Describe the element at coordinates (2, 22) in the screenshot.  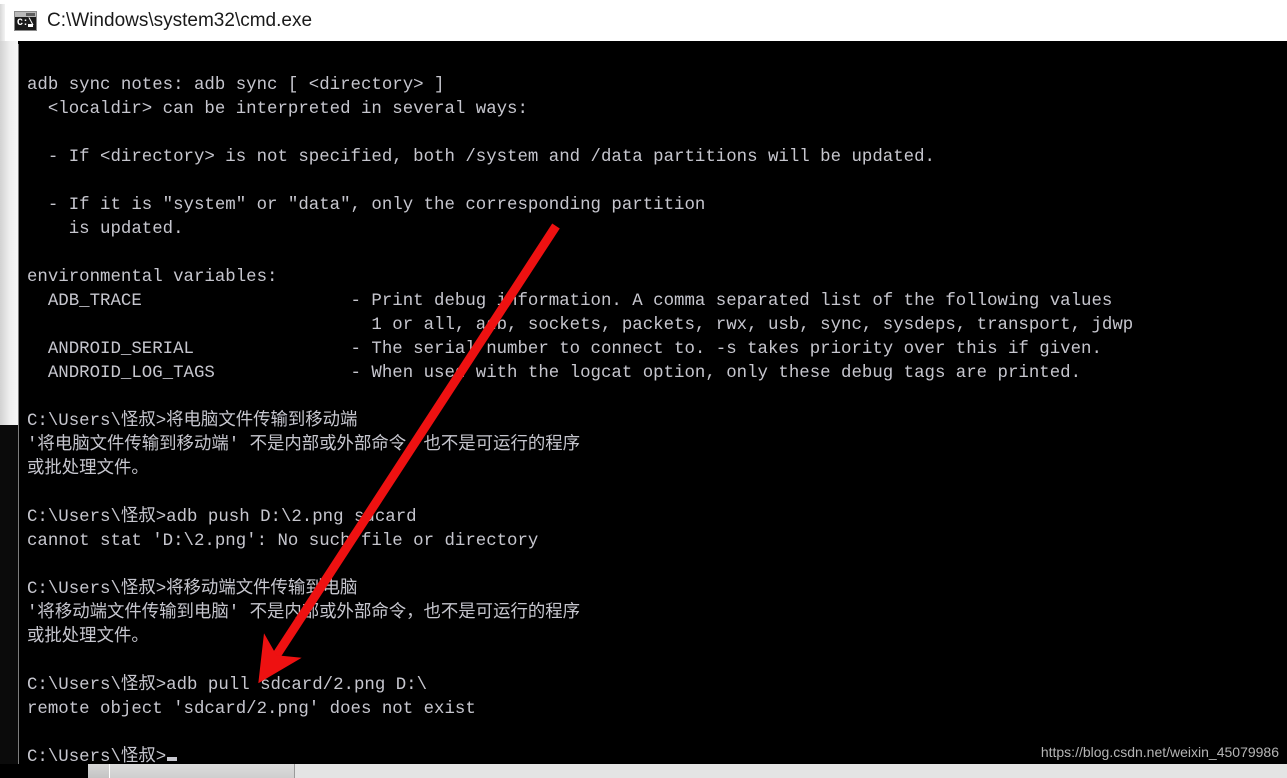
I see `window-left-edge` at that location.